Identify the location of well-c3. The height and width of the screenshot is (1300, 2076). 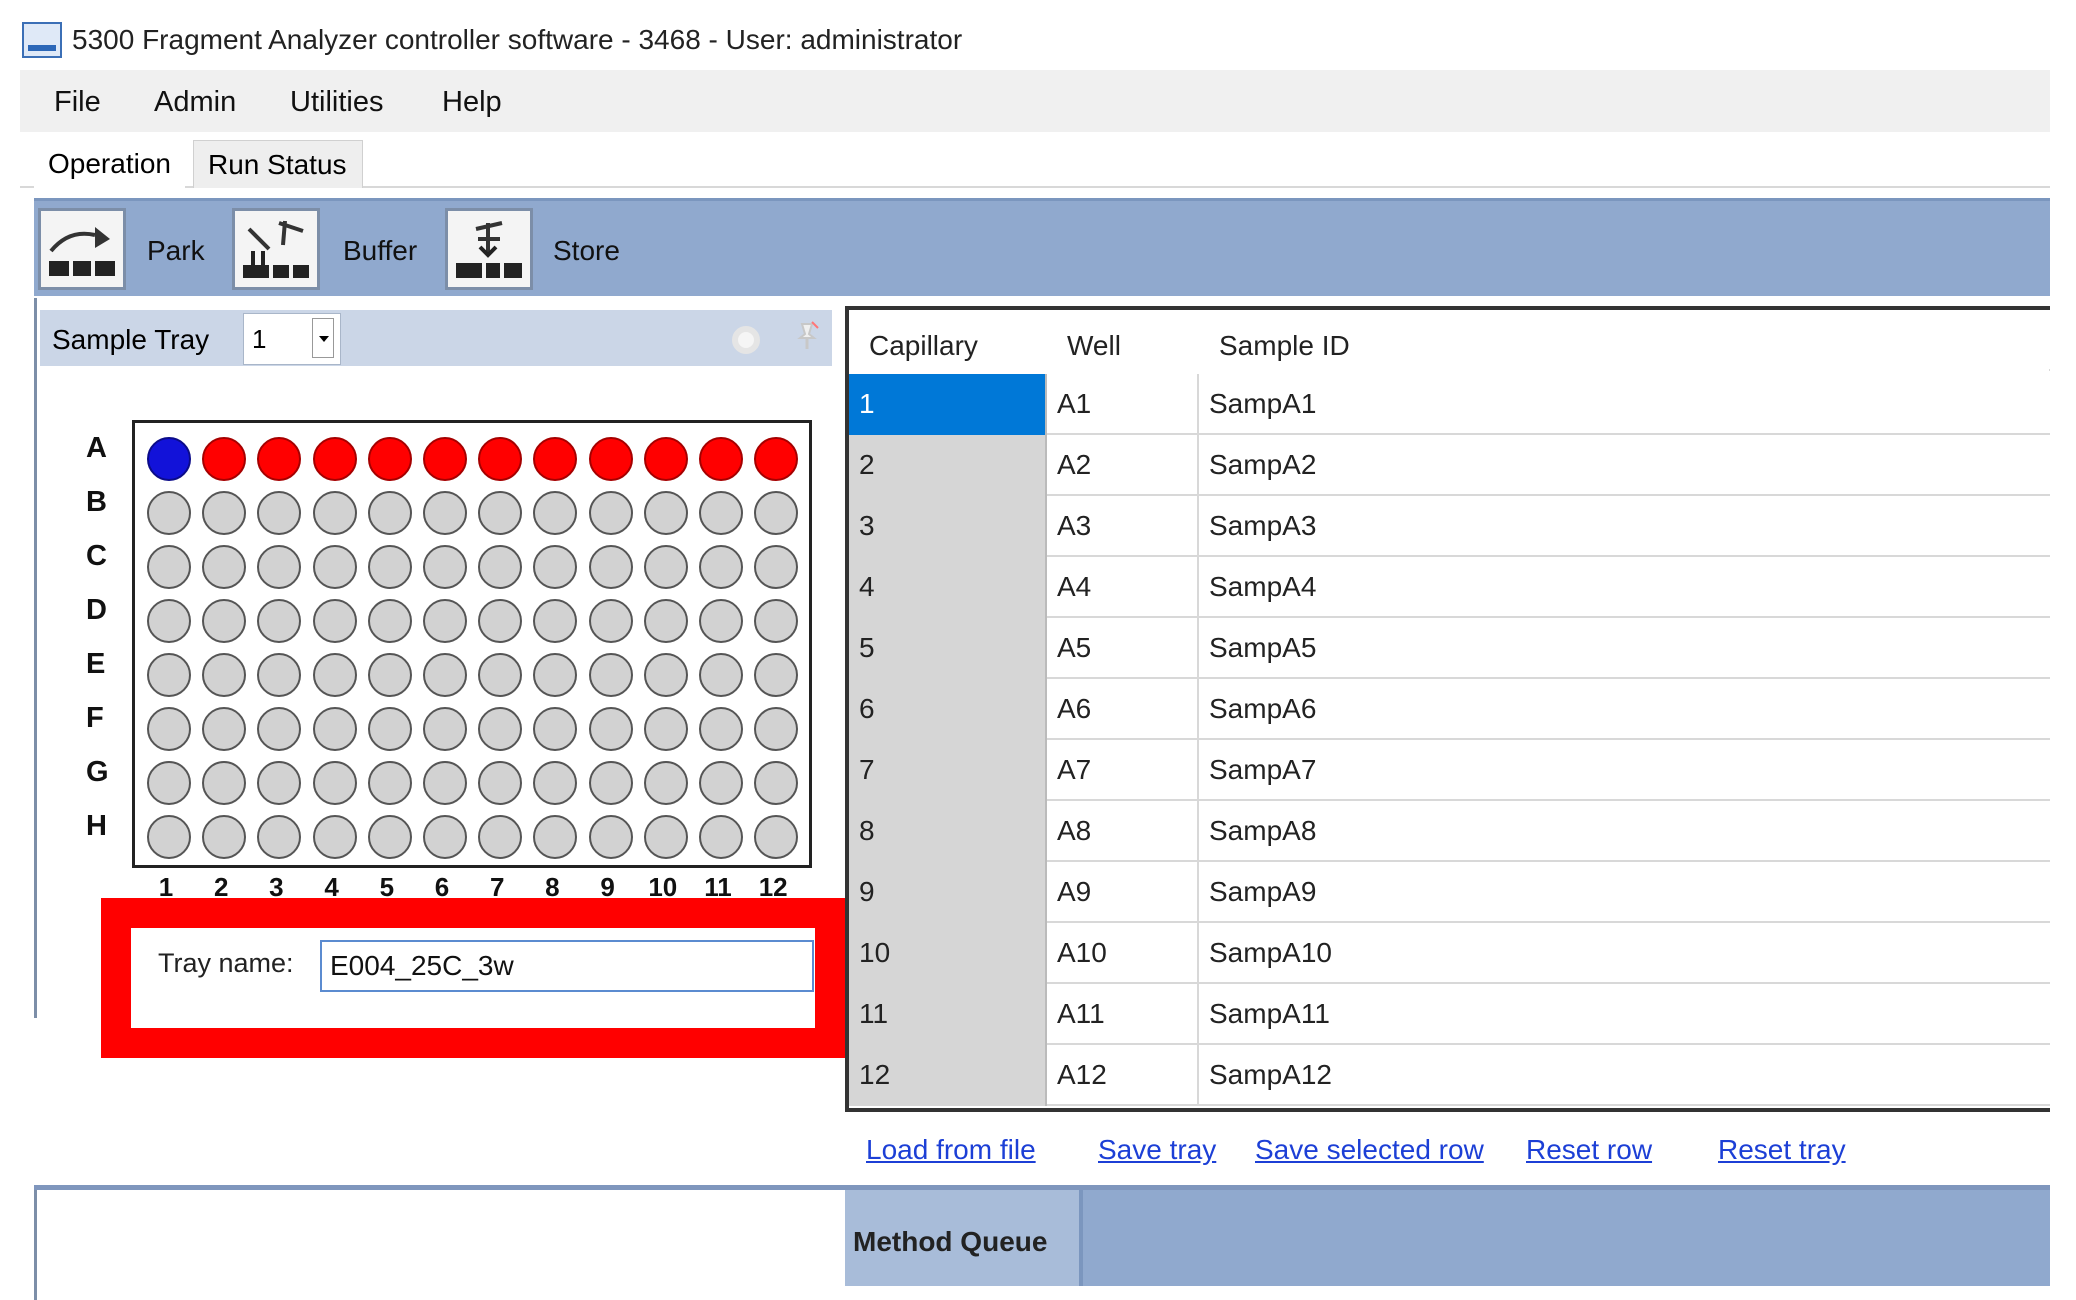
(279, 567).